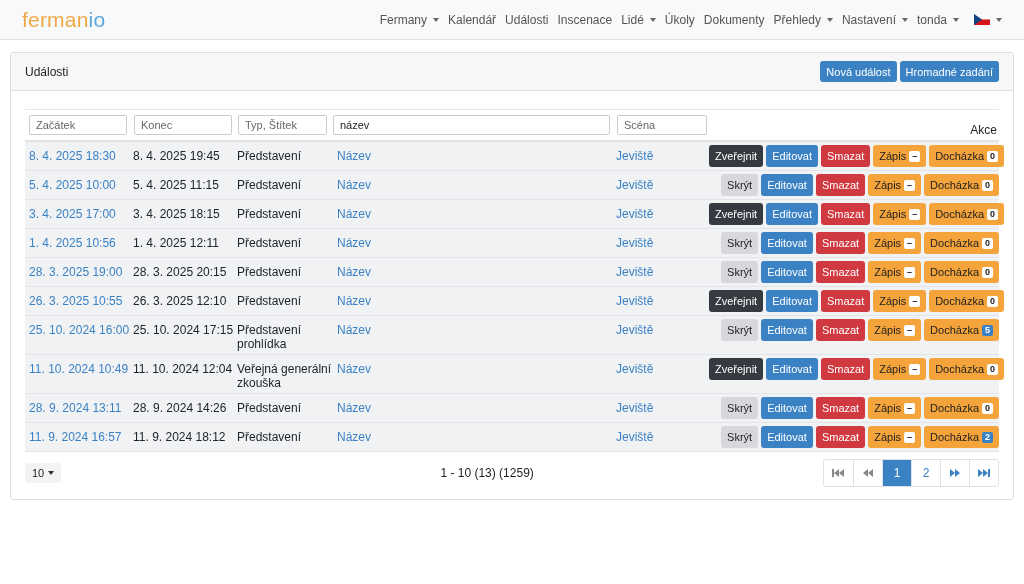 The height and width of the screenshot is (584, 1024). What do you see at coordinates (734, 19) in the screenshot?
I see `nav-link: Dokumenty` at bounding box center [734, 19].